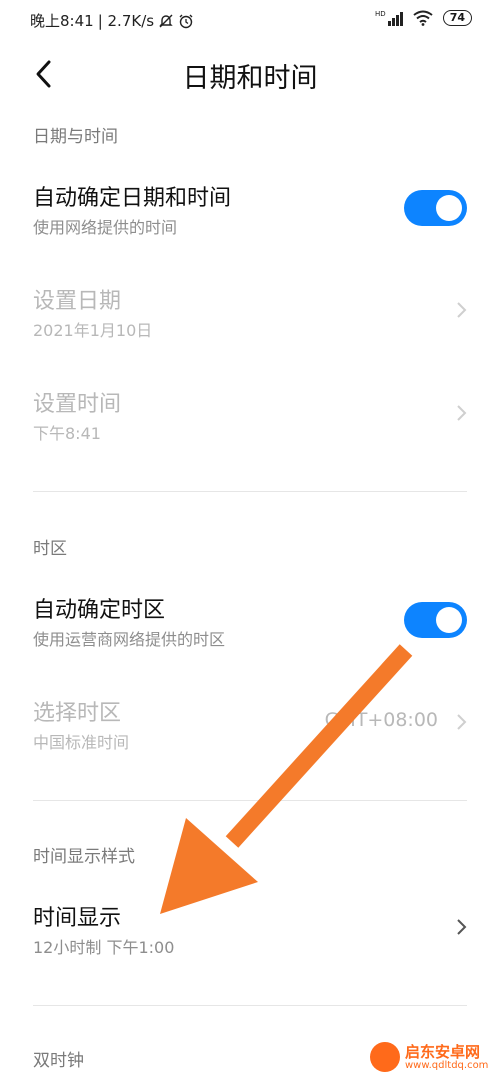  Describe the element at coordinates (385, 1057) in the screenshot. I see `watermark-logo-icon` at that location.